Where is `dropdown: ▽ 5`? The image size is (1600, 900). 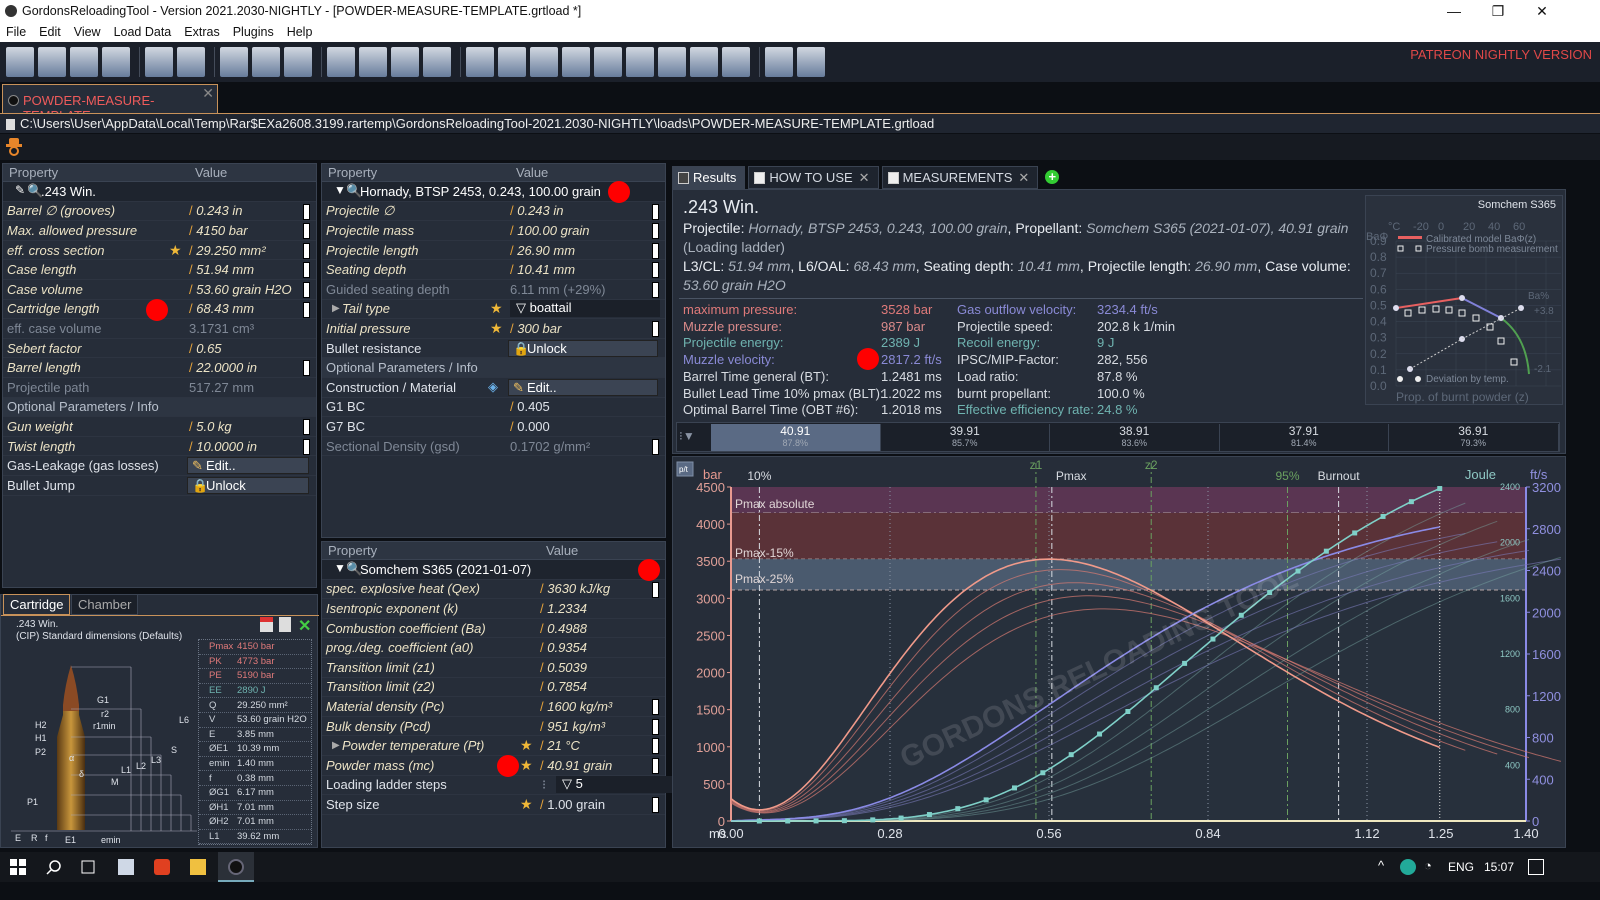
dropdown: ▽ 5 is located at coordinates (615, 785).